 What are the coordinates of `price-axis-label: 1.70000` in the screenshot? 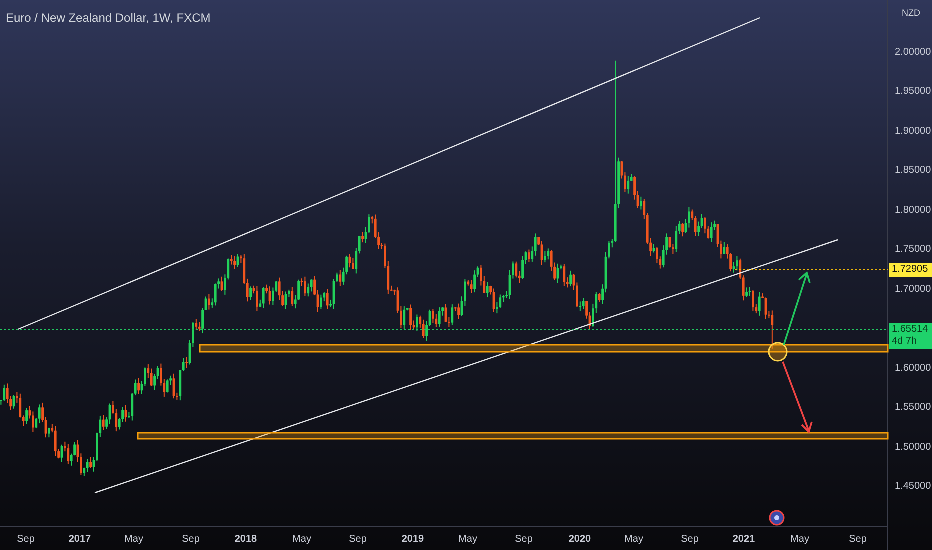 It's located at (913, 290).